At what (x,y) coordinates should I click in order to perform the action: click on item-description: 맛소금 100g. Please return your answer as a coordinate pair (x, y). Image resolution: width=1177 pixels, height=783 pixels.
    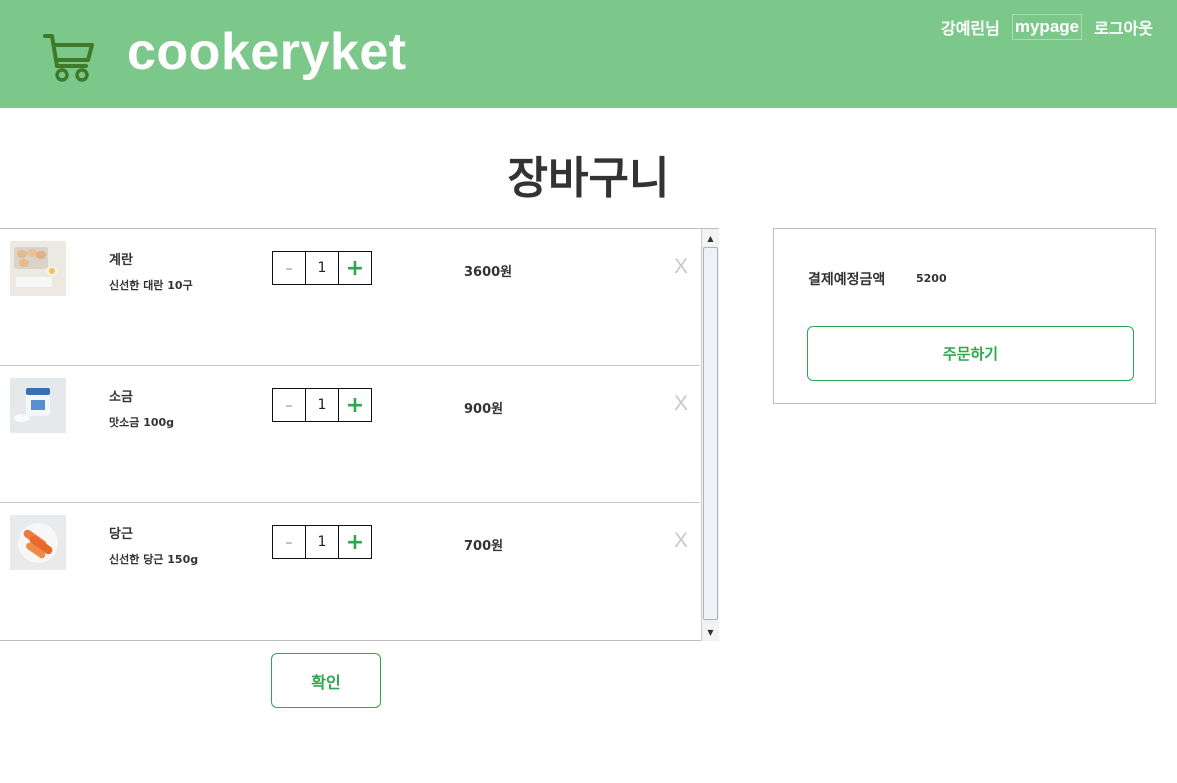
    Looking at the image, I should click on (142, 422).